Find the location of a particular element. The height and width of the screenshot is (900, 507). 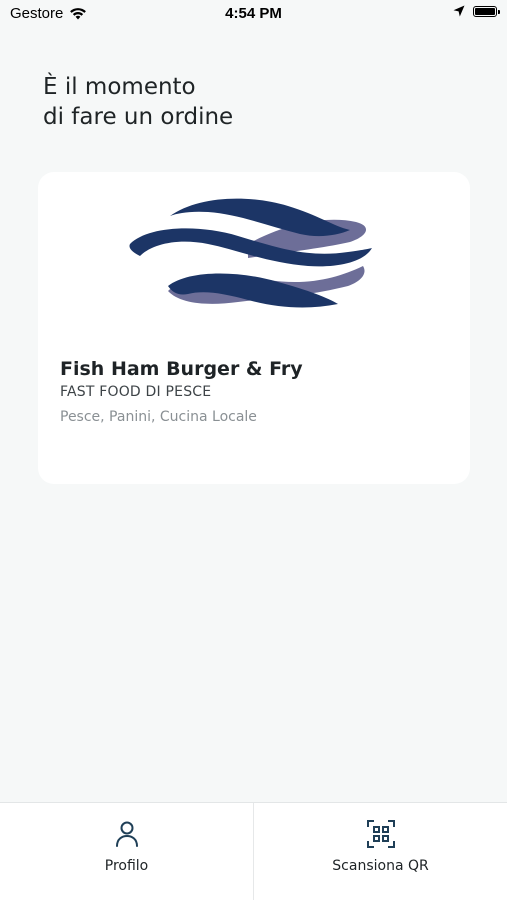

restaurant-logo is located at coordinates (250, 253).